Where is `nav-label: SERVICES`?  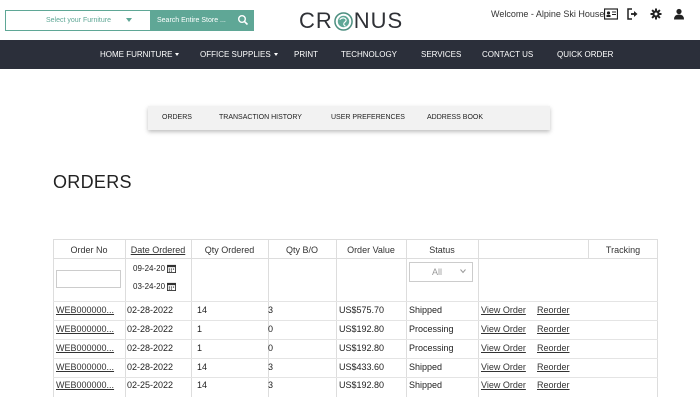
nav-label: SERVICES is located at coordinates (441, 54).